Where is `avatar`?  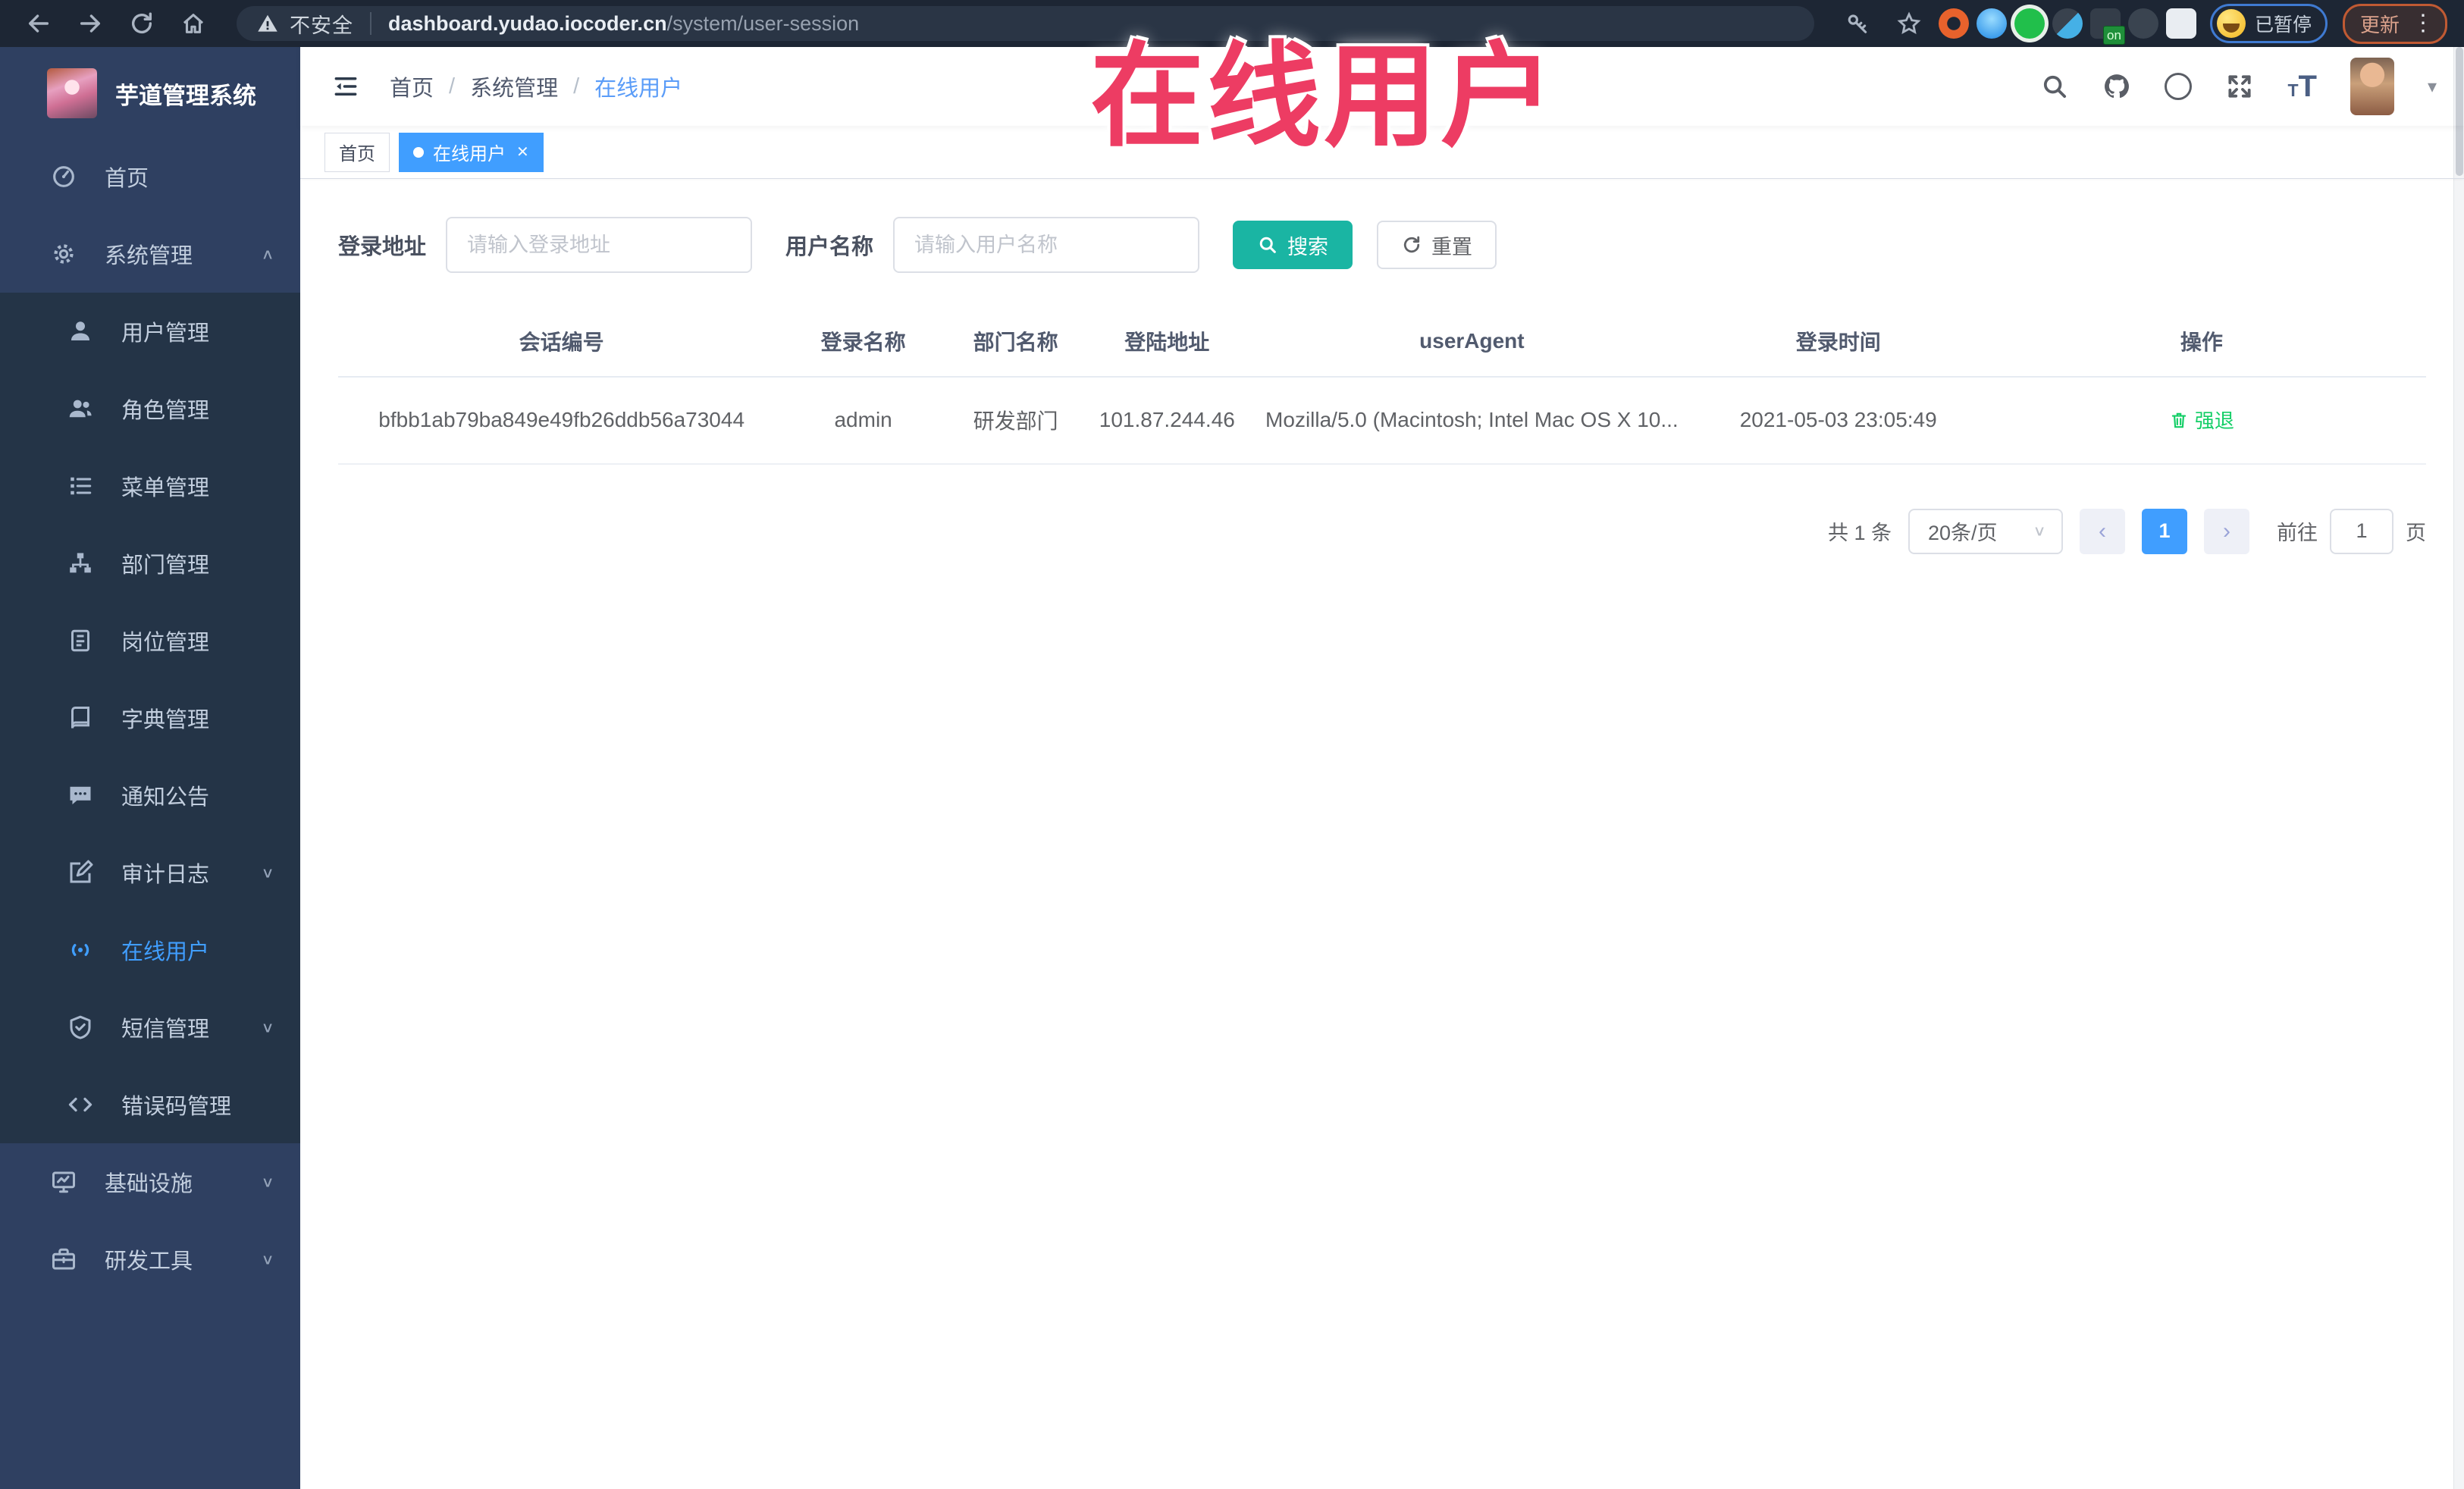 avatar is located at coordinates (2372, 86).